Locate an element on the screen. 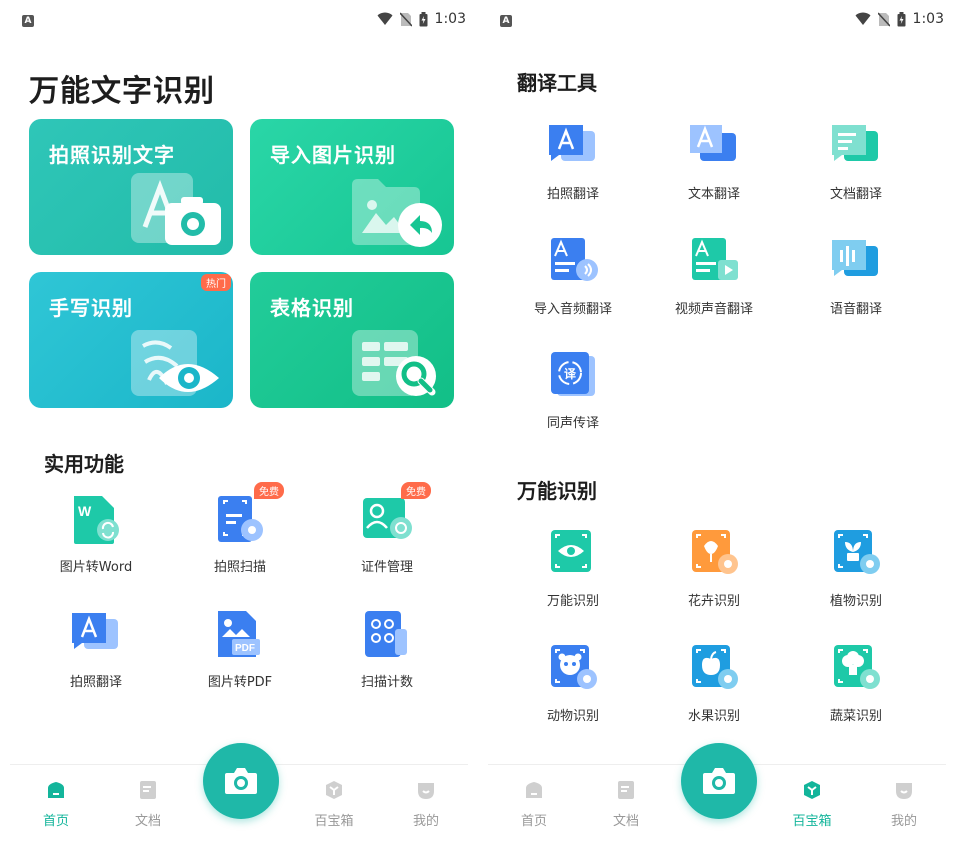  vegetable-recognize-button: 蔬菜识别 is located at coordinates (856, 683).